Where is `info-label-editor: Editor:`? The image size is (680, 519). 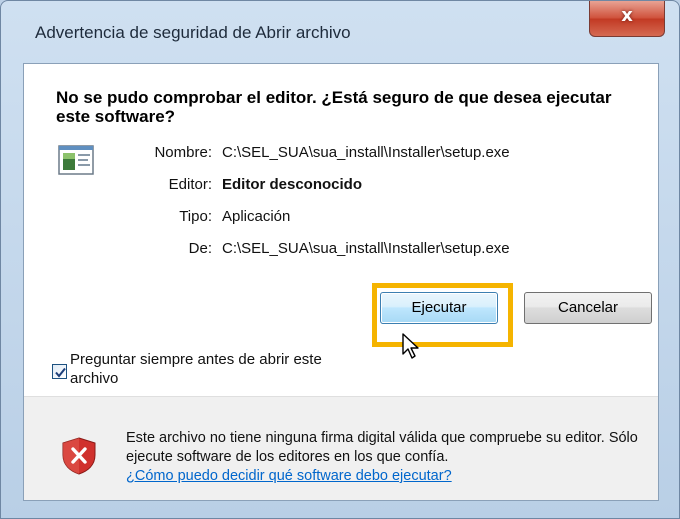 info-label-editor: Editor: is located at coordinates (190, 184).